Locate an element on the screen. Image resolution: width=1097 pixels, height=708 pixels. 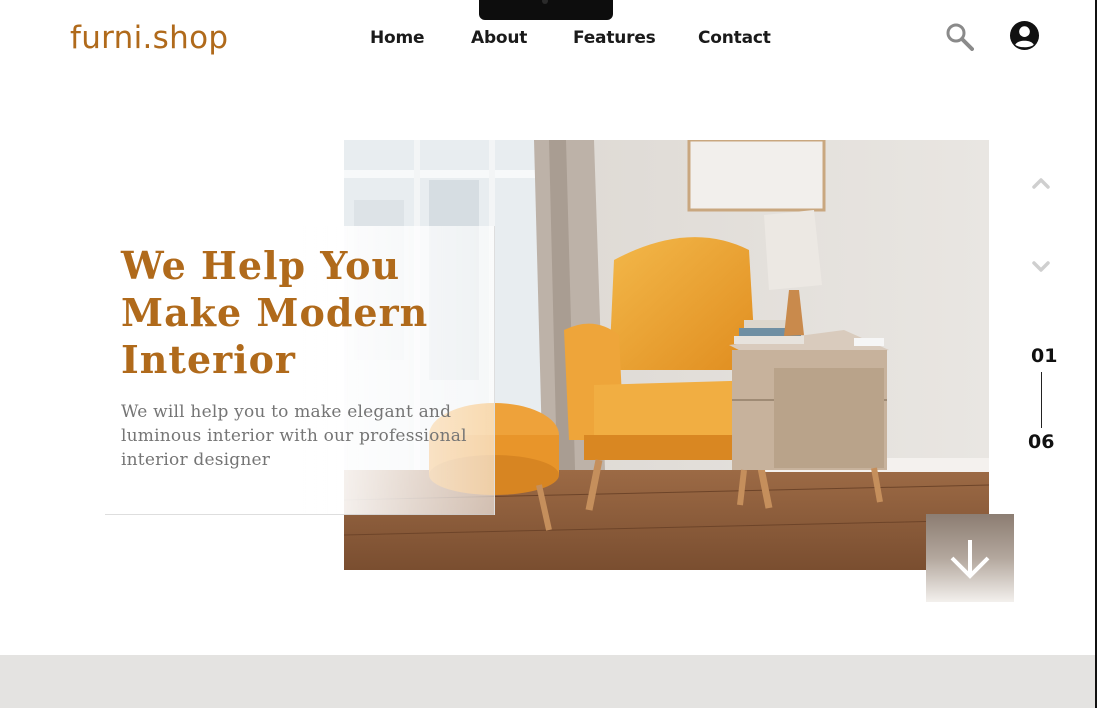
next-section-band is located at coordinates (547, 681).